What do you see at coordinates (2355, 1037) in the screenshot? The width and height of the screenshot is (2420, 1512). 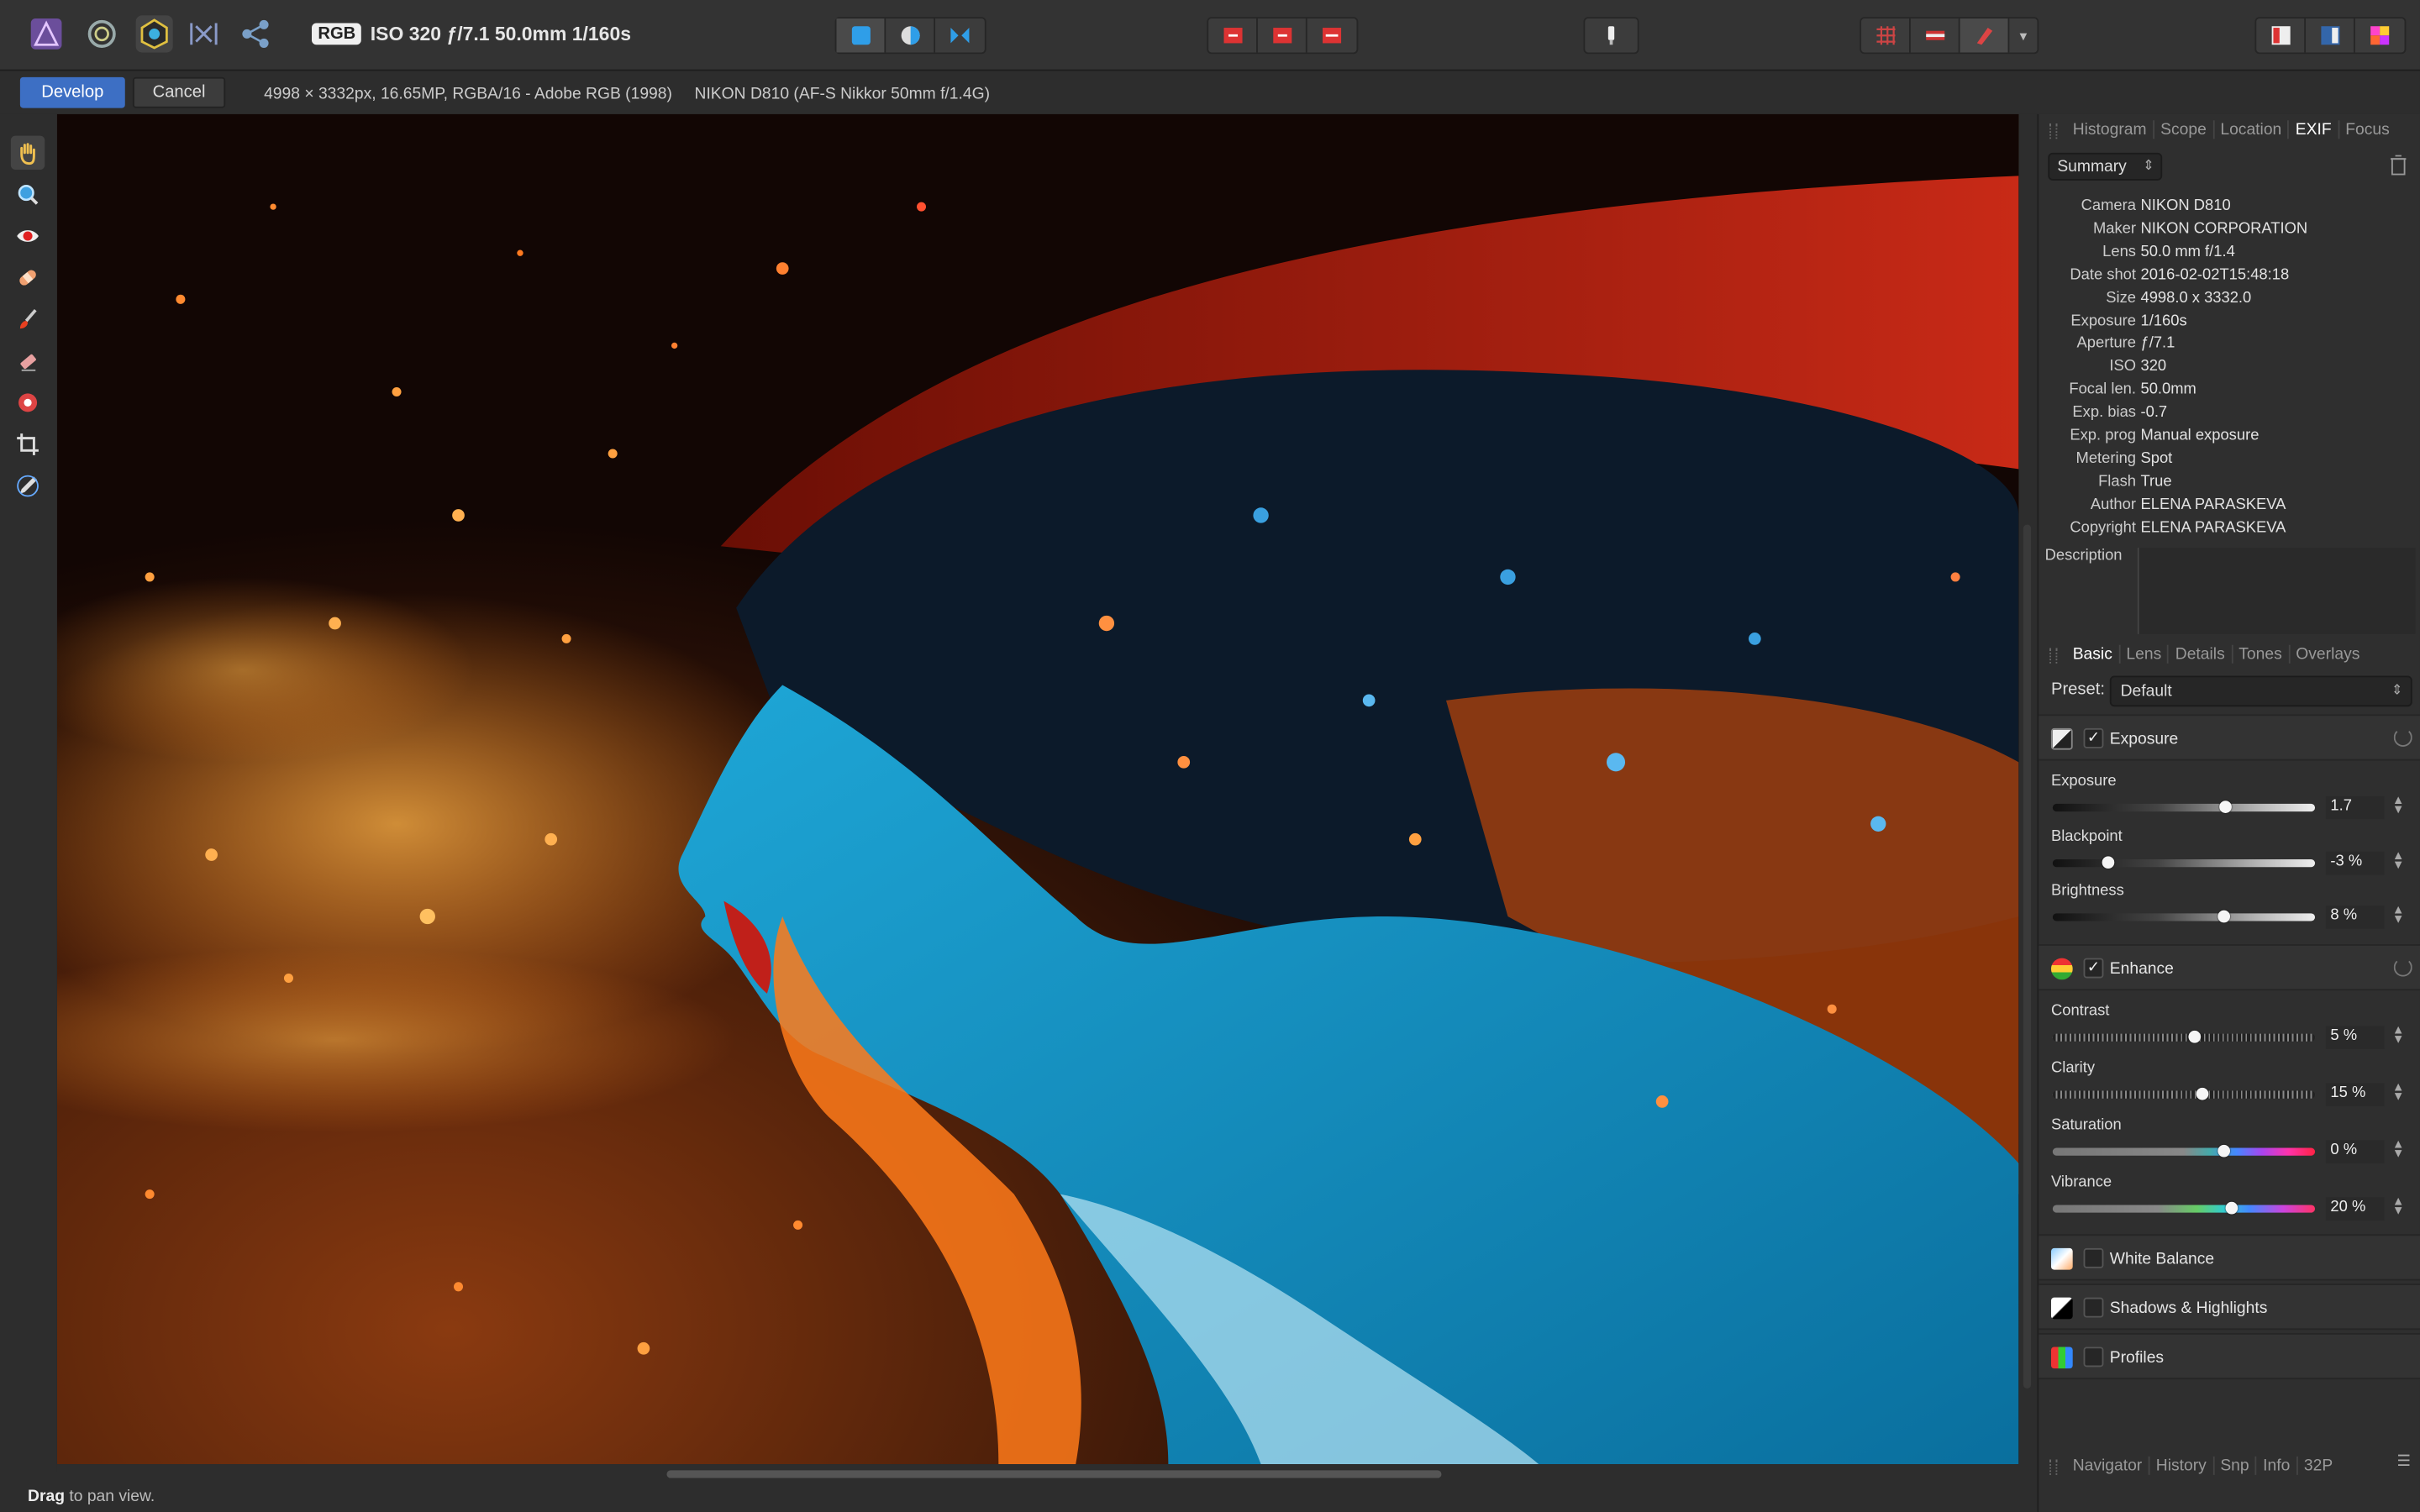 I see `contrast-value-field: 5 %` at bounding box center [2355, 1037].